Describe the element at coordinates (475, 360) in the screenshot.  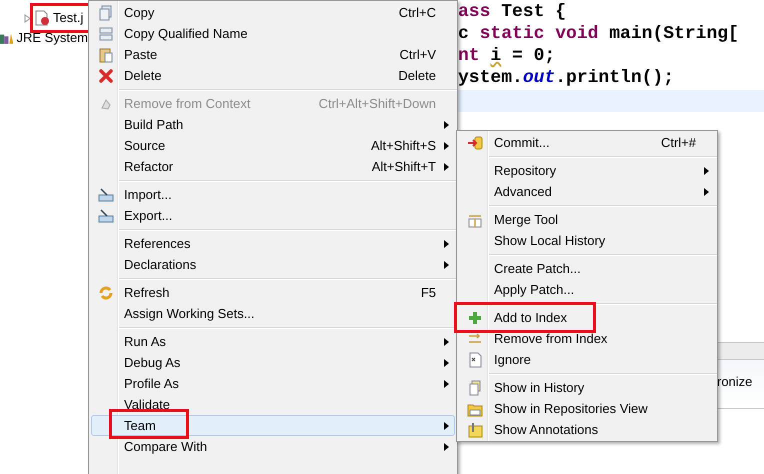
I see `file-icon` at that location.